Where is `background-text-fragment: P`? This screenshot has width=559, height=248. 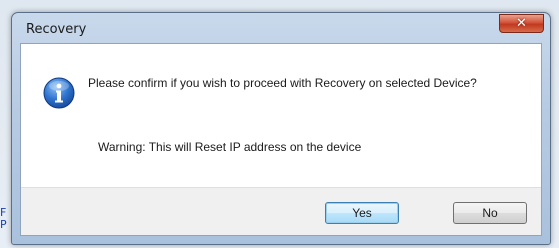 background-text-fragment: P is located at coordinates (3, 224).